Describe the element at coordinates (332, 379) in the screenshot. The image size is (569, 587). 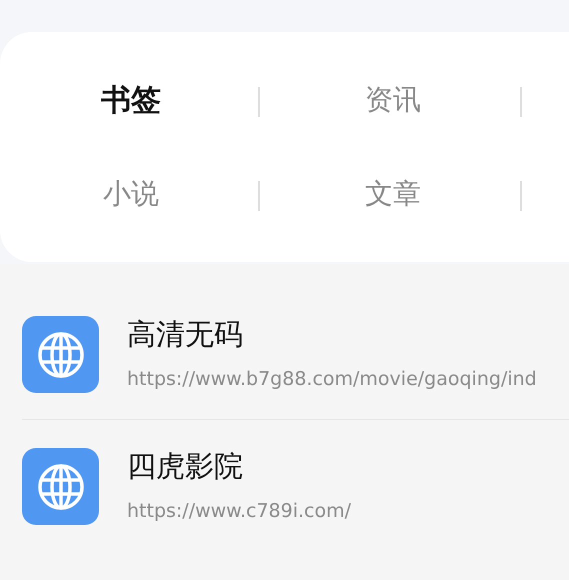
I see `bookmark-url: https://www.b7g88.com/movie/gaoqing/ind` at that location.